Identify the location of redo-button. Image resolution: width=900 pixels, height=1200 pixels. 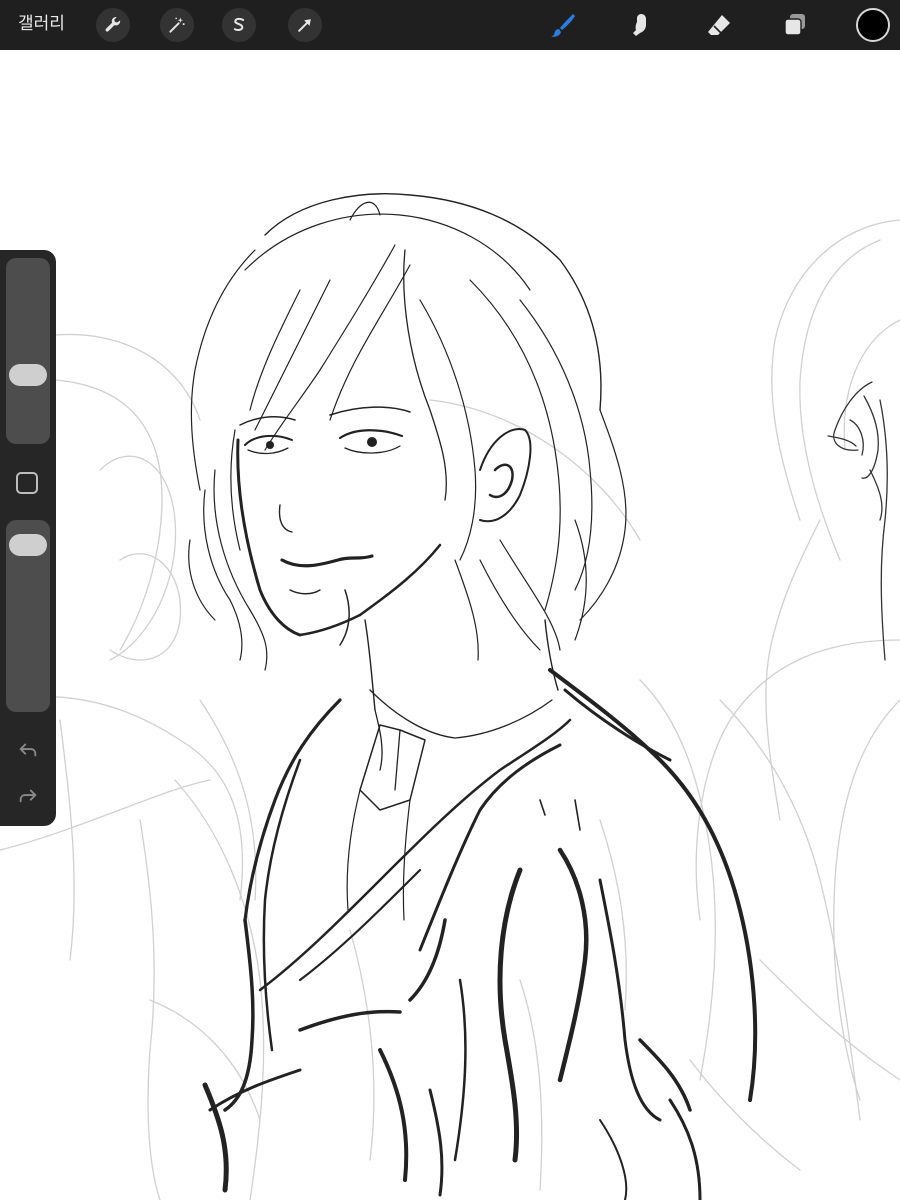
(28, 796).